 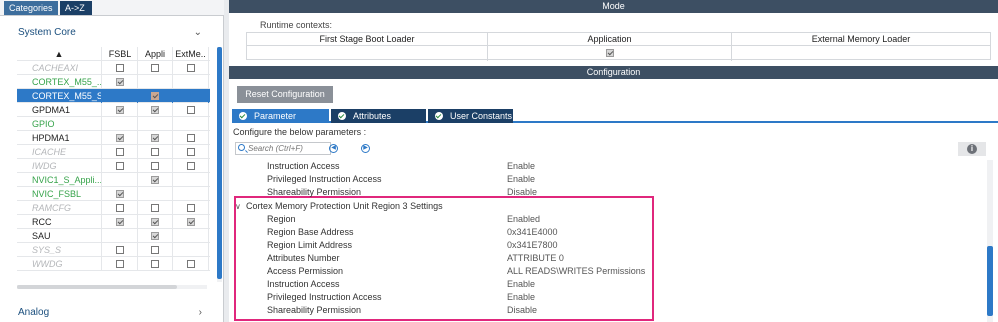 I want to click on parameter-row: Attributes Number ATTRIBUTE 0, so click(x=606, y=258).